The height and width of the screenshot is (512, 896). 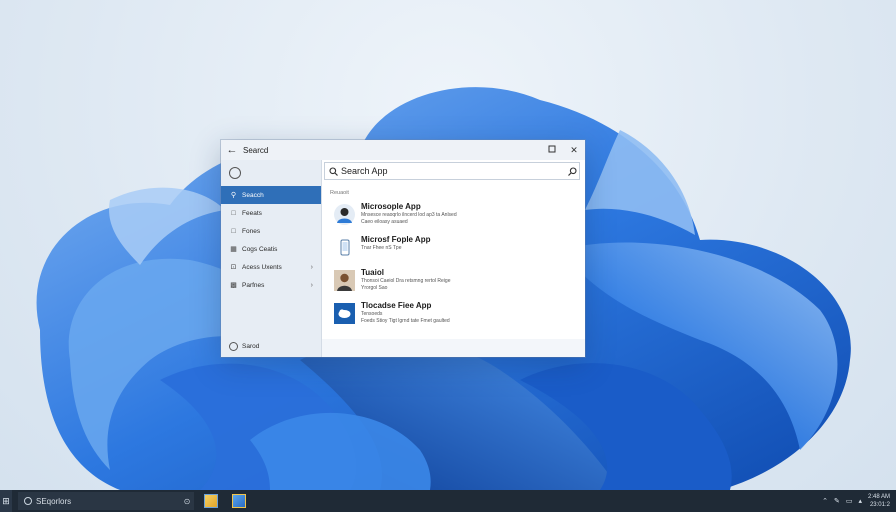 What do you see at coordinates (252, 213) in the screenshot?
I see `sidebar-item-label: Feeats` at bounding box center [252, 213].